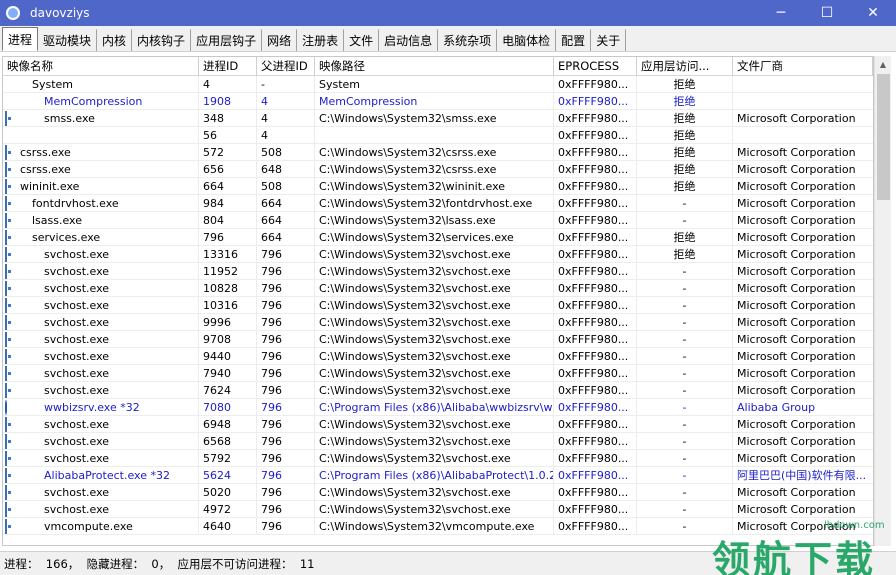 The image size is (896, 575). Describe the element at coordinates (794, 556) in the screenshot. I see `watermark-text: 领航下载` at that location.